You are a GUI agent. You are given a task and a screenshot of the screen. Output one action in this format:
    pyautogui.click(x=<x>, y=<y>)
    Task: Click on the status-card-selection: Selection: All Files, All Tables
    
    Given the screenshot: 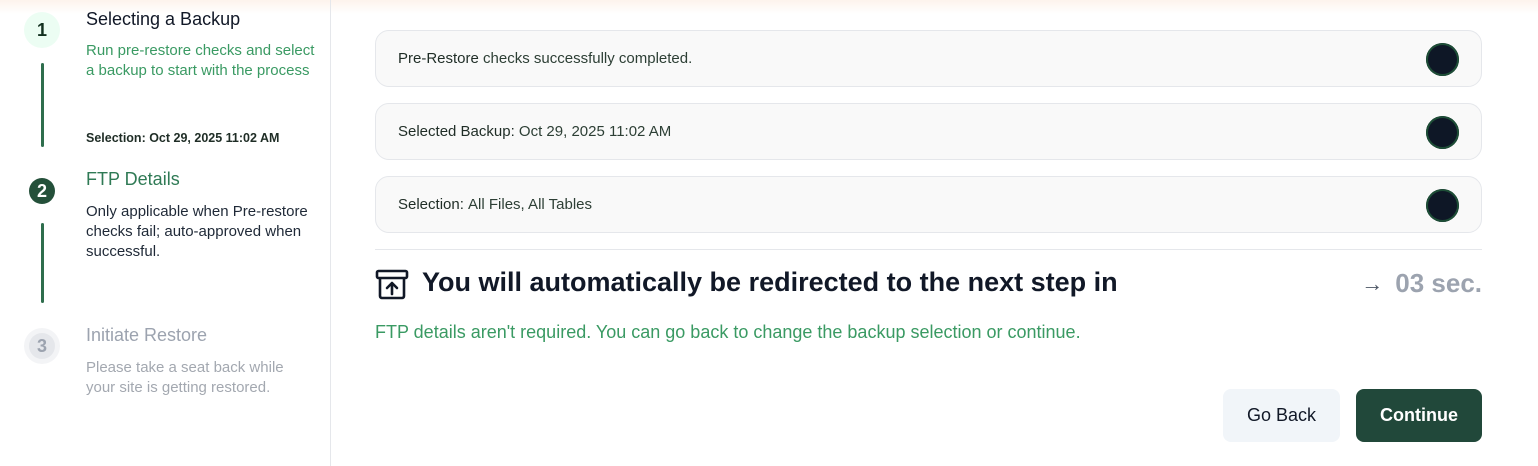 What is the action you would take?
    pyautogui.click(x=928, y=204)
    